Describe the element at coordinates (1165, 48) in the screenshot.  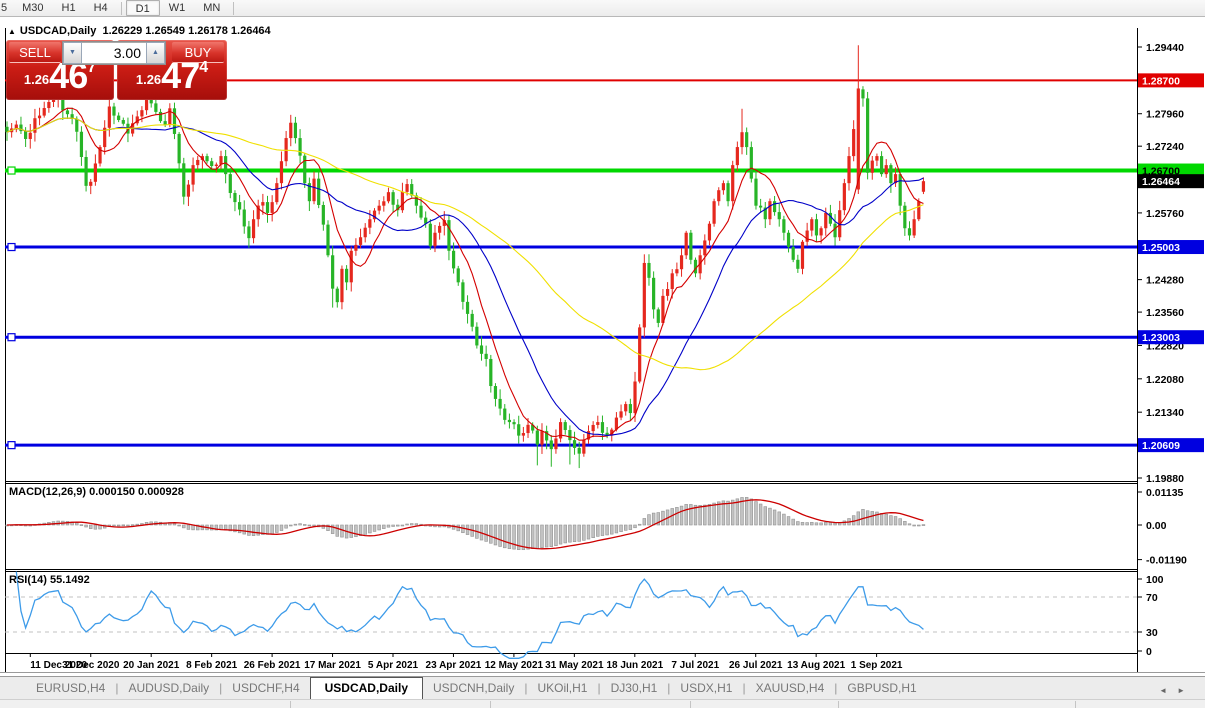
I see `svg-text: 1.29440` at that location.